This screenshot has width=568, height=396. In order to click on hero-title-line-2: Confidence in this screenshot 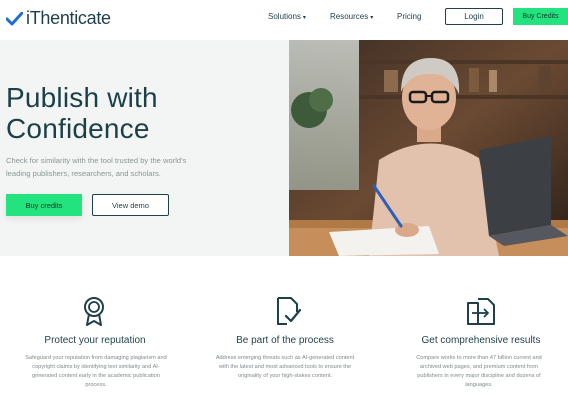, I will do `click(78, 128)`.